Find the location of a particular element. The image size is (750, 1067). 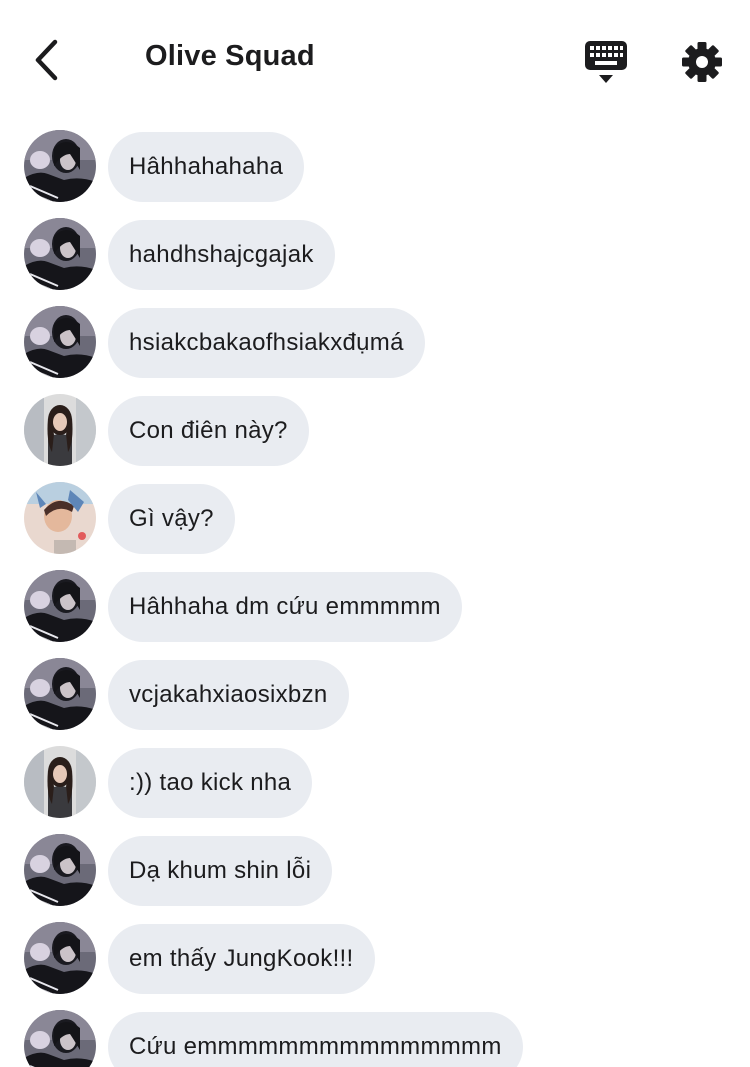

message-bubble: em thấy JungKook!!! is located at coordinates (241, 959).